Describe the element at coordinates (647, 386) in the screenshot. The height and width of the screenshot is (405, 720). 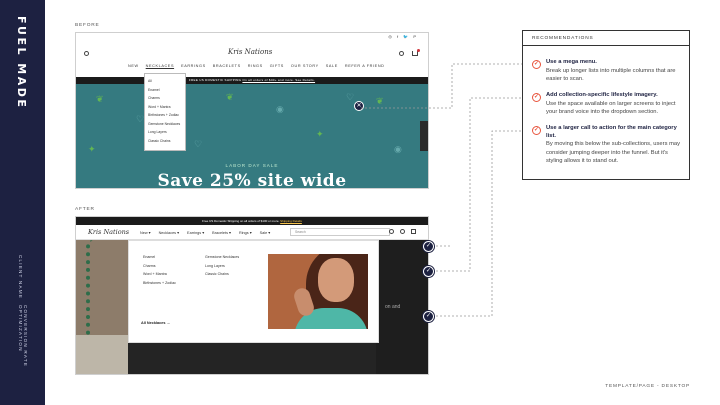
I see `page-footer-label: TEMPLATE/PAGE - DESKTOP` at that location.